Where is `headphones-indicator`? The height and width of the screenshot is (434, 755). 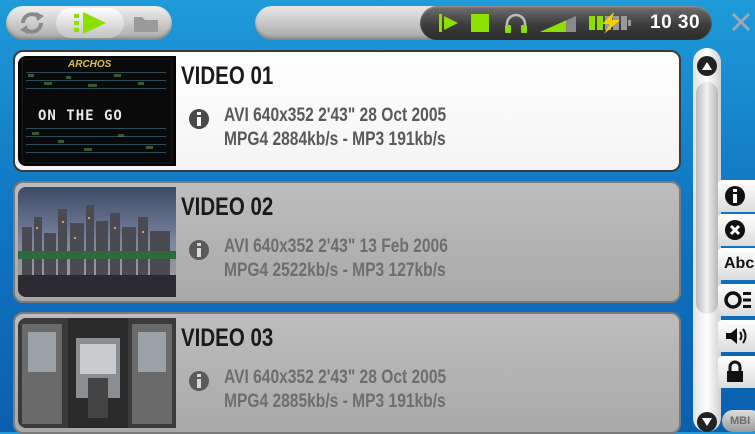 headphones-indicator is located at coordinates (516, 23).